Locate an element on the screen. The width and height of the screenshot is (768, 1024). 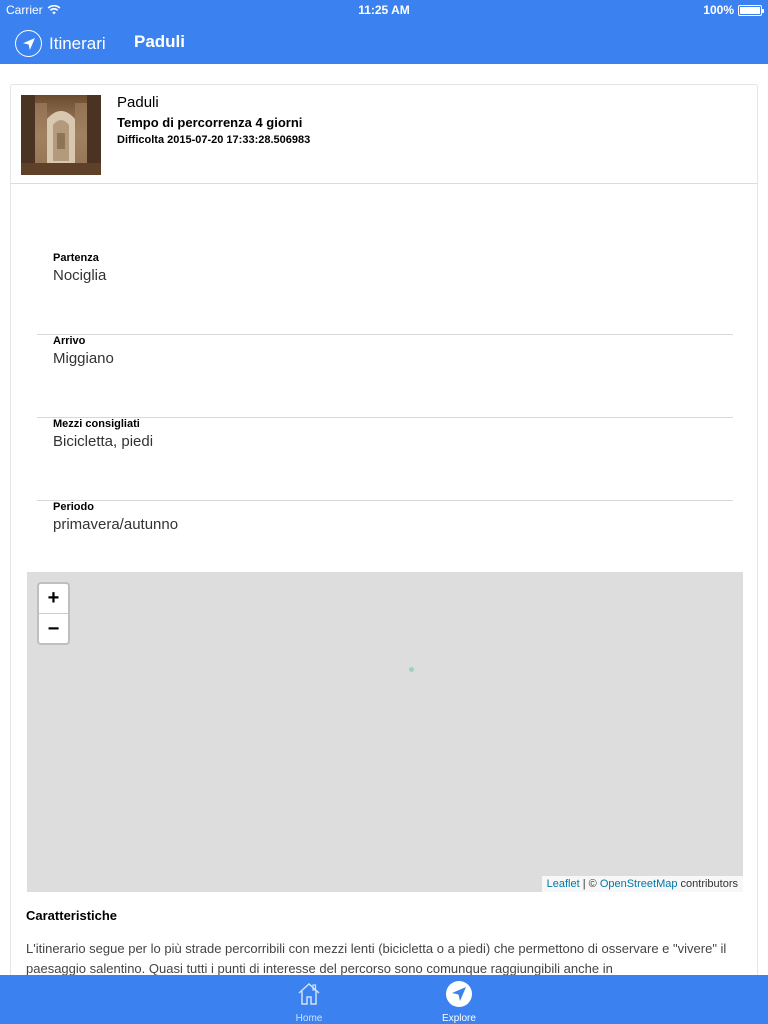
tab-home-label: Home is located at coordinates (309, 1018).